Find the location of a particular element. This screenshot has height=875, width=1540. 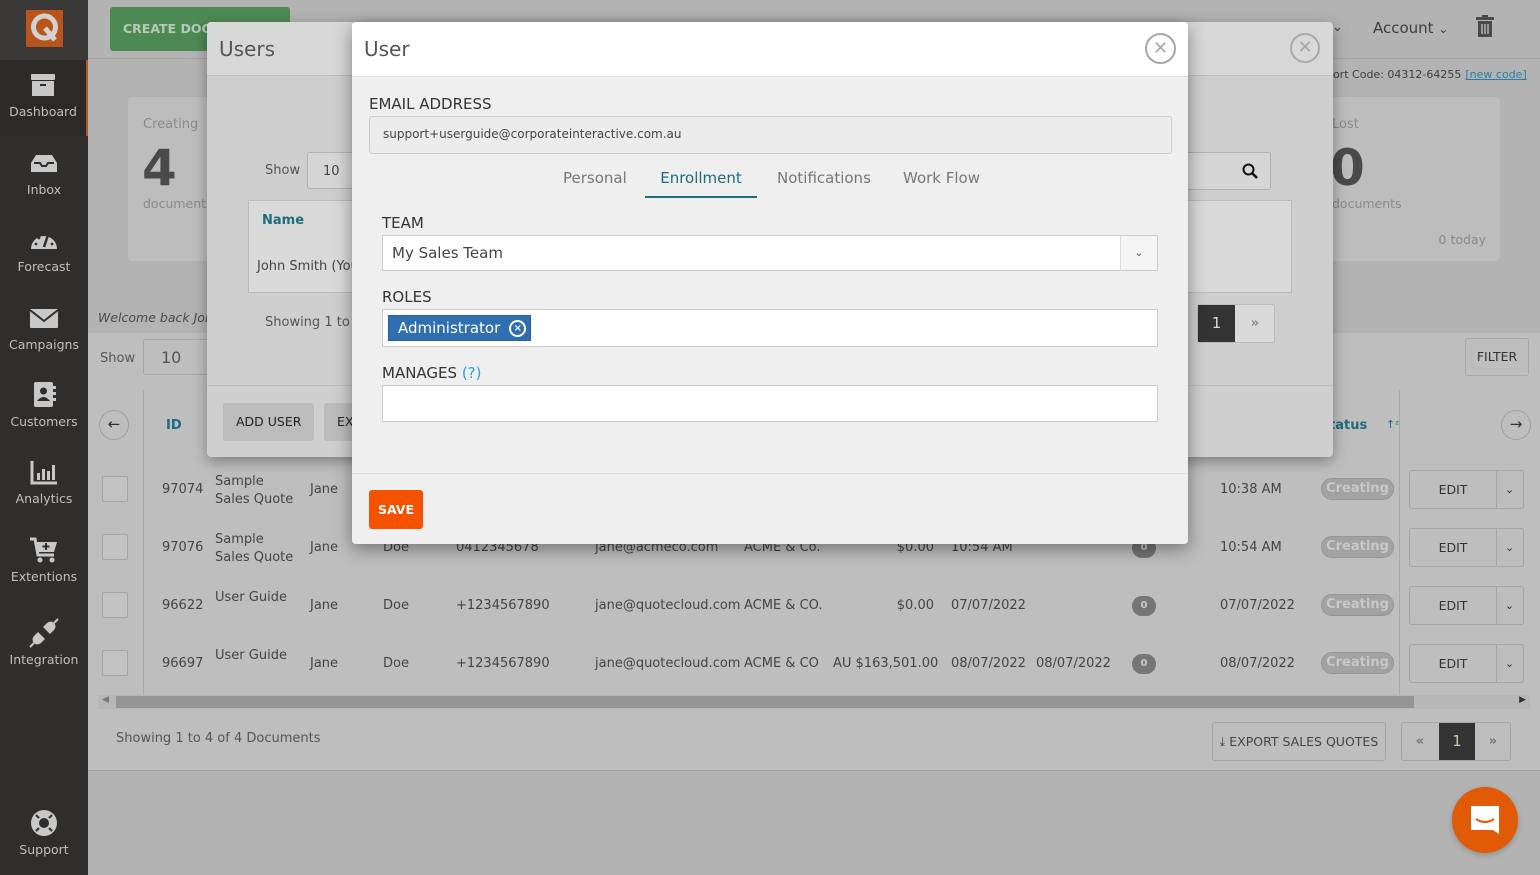

cell-updated: 07/07/2022 is located at coordinates (1257, 605).